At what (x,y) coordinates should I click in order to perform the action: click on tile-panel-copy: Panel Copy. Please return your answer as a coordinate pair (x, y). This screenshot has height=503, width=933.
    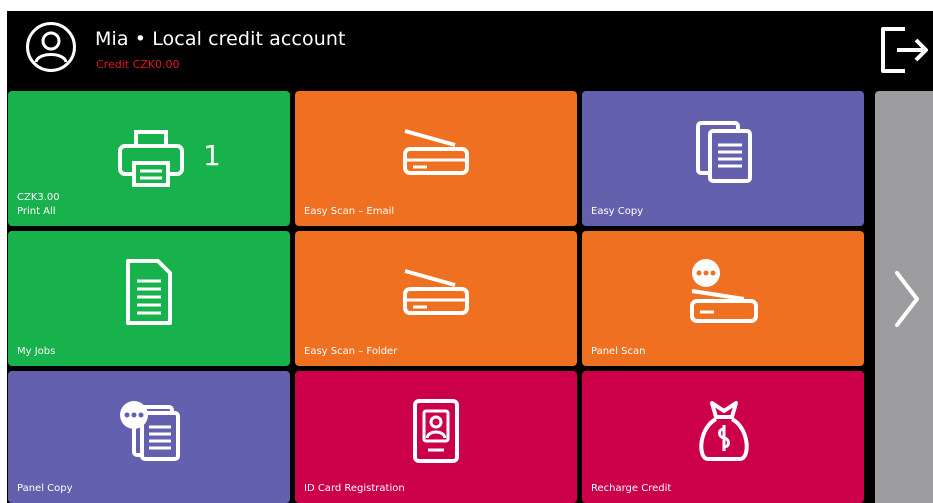
    Looking at the image, I should click on (149, 437).